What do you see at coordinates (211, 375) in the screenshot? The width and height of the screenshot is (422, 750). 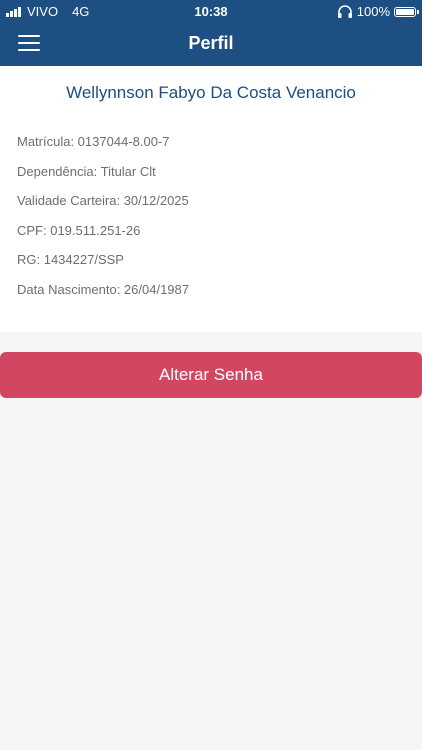 I see `change-password-button: Alterar Senha` at bounding box center [211, 375].